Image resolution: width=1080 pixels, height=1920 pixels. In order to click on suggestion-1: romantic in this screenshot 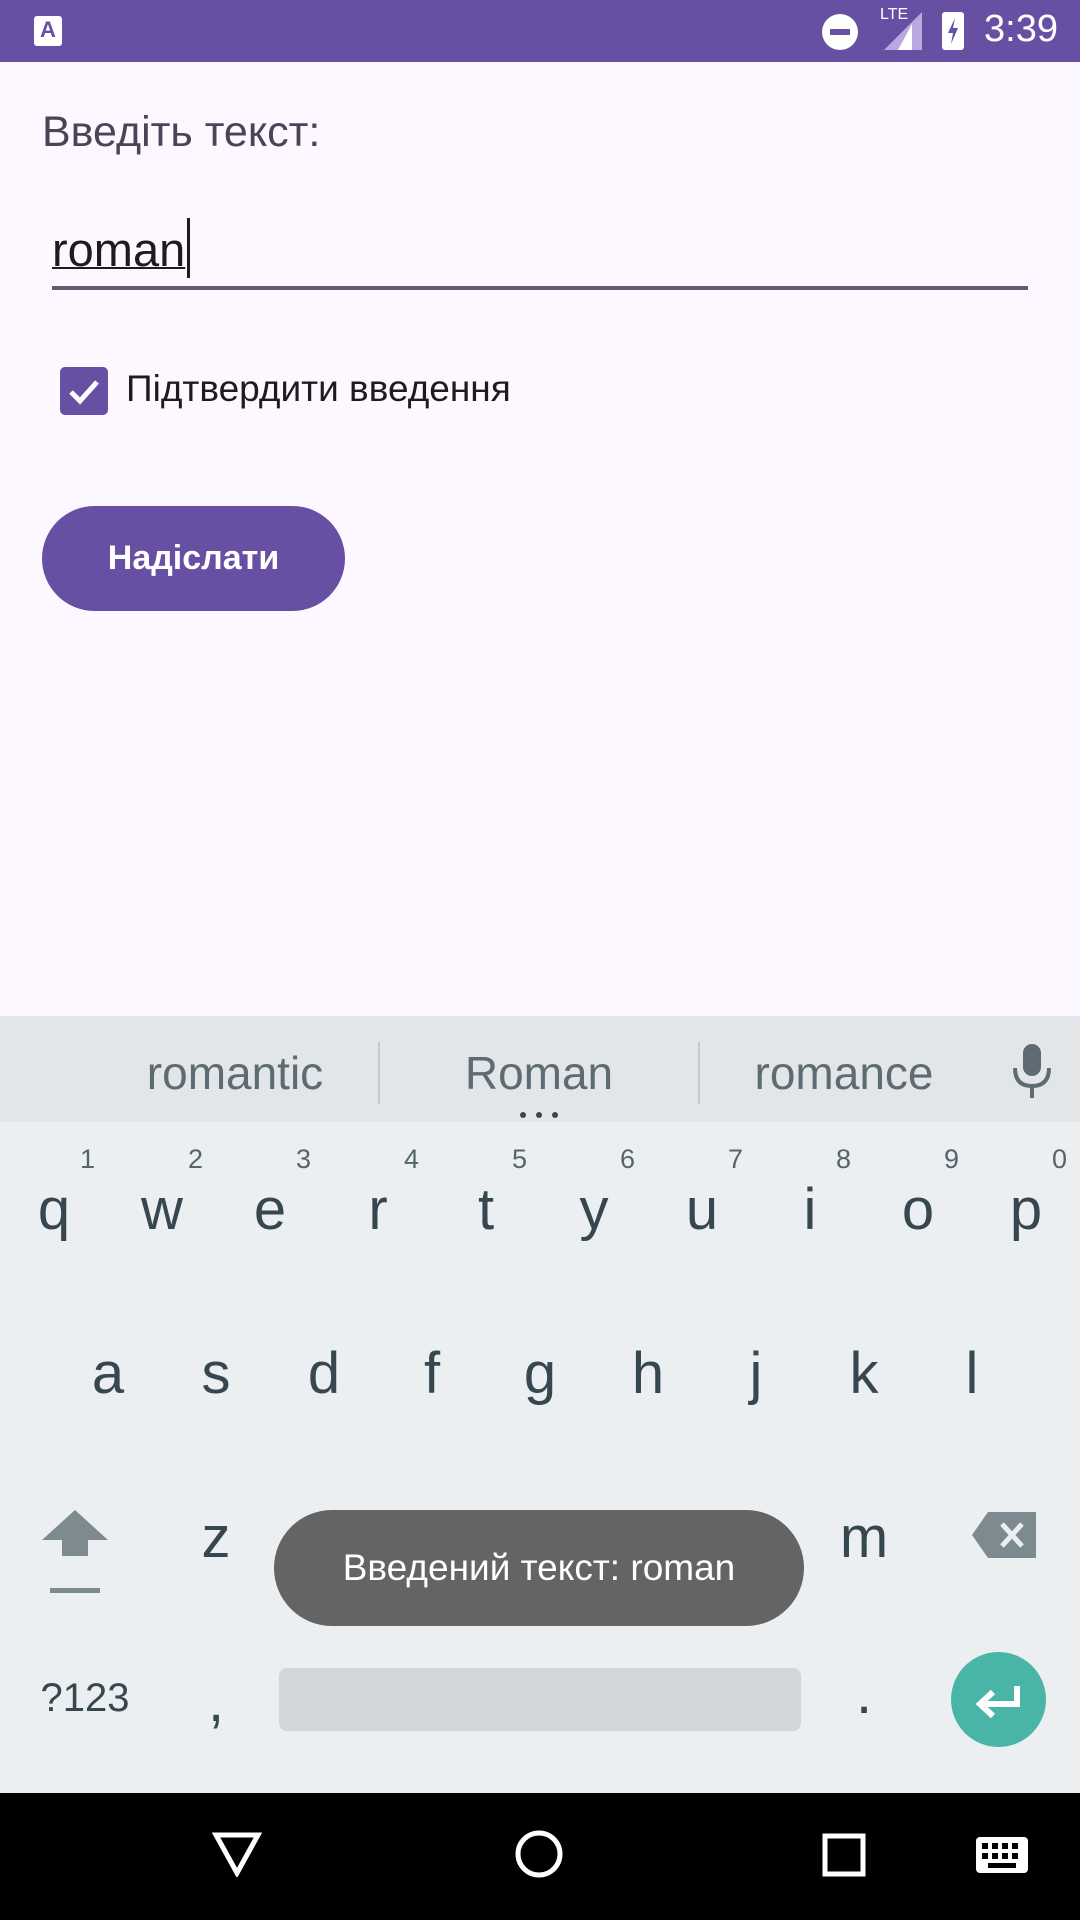, I will do `click(235, 1073)`.